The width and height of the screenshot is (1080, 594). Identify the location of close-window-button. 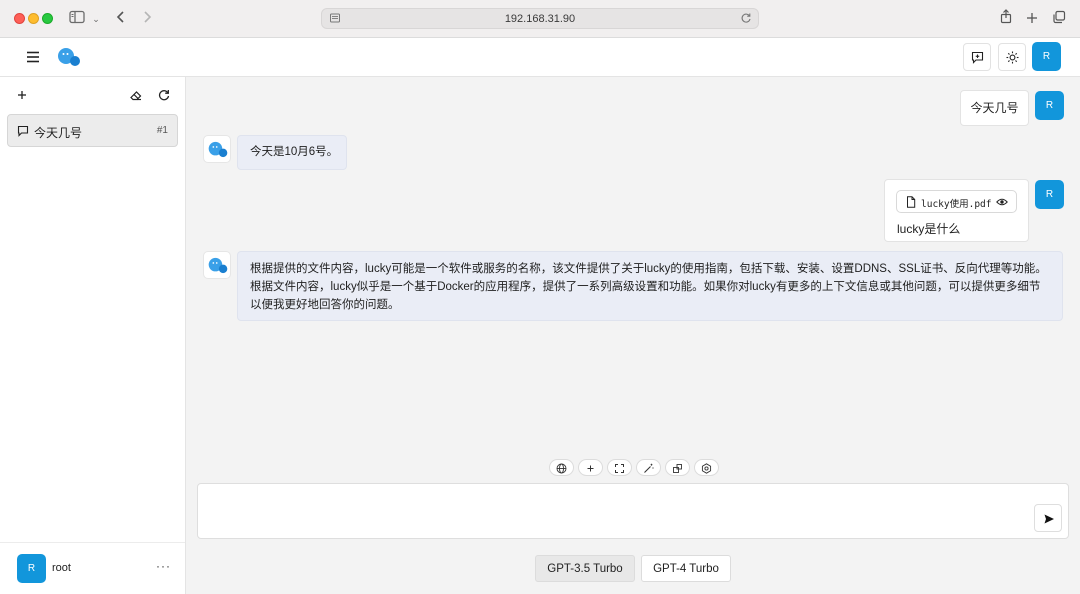
(19, 18).